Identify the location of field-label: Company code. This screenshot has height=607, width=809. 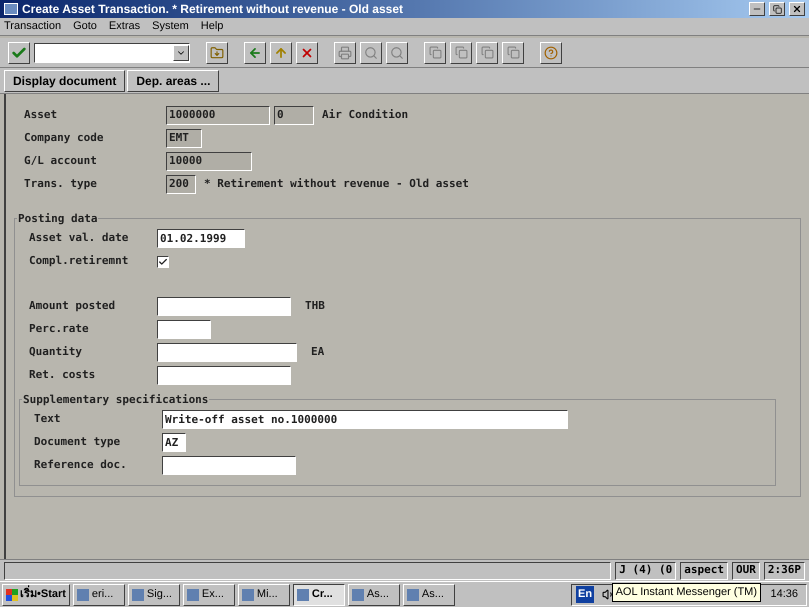
(64, 138).